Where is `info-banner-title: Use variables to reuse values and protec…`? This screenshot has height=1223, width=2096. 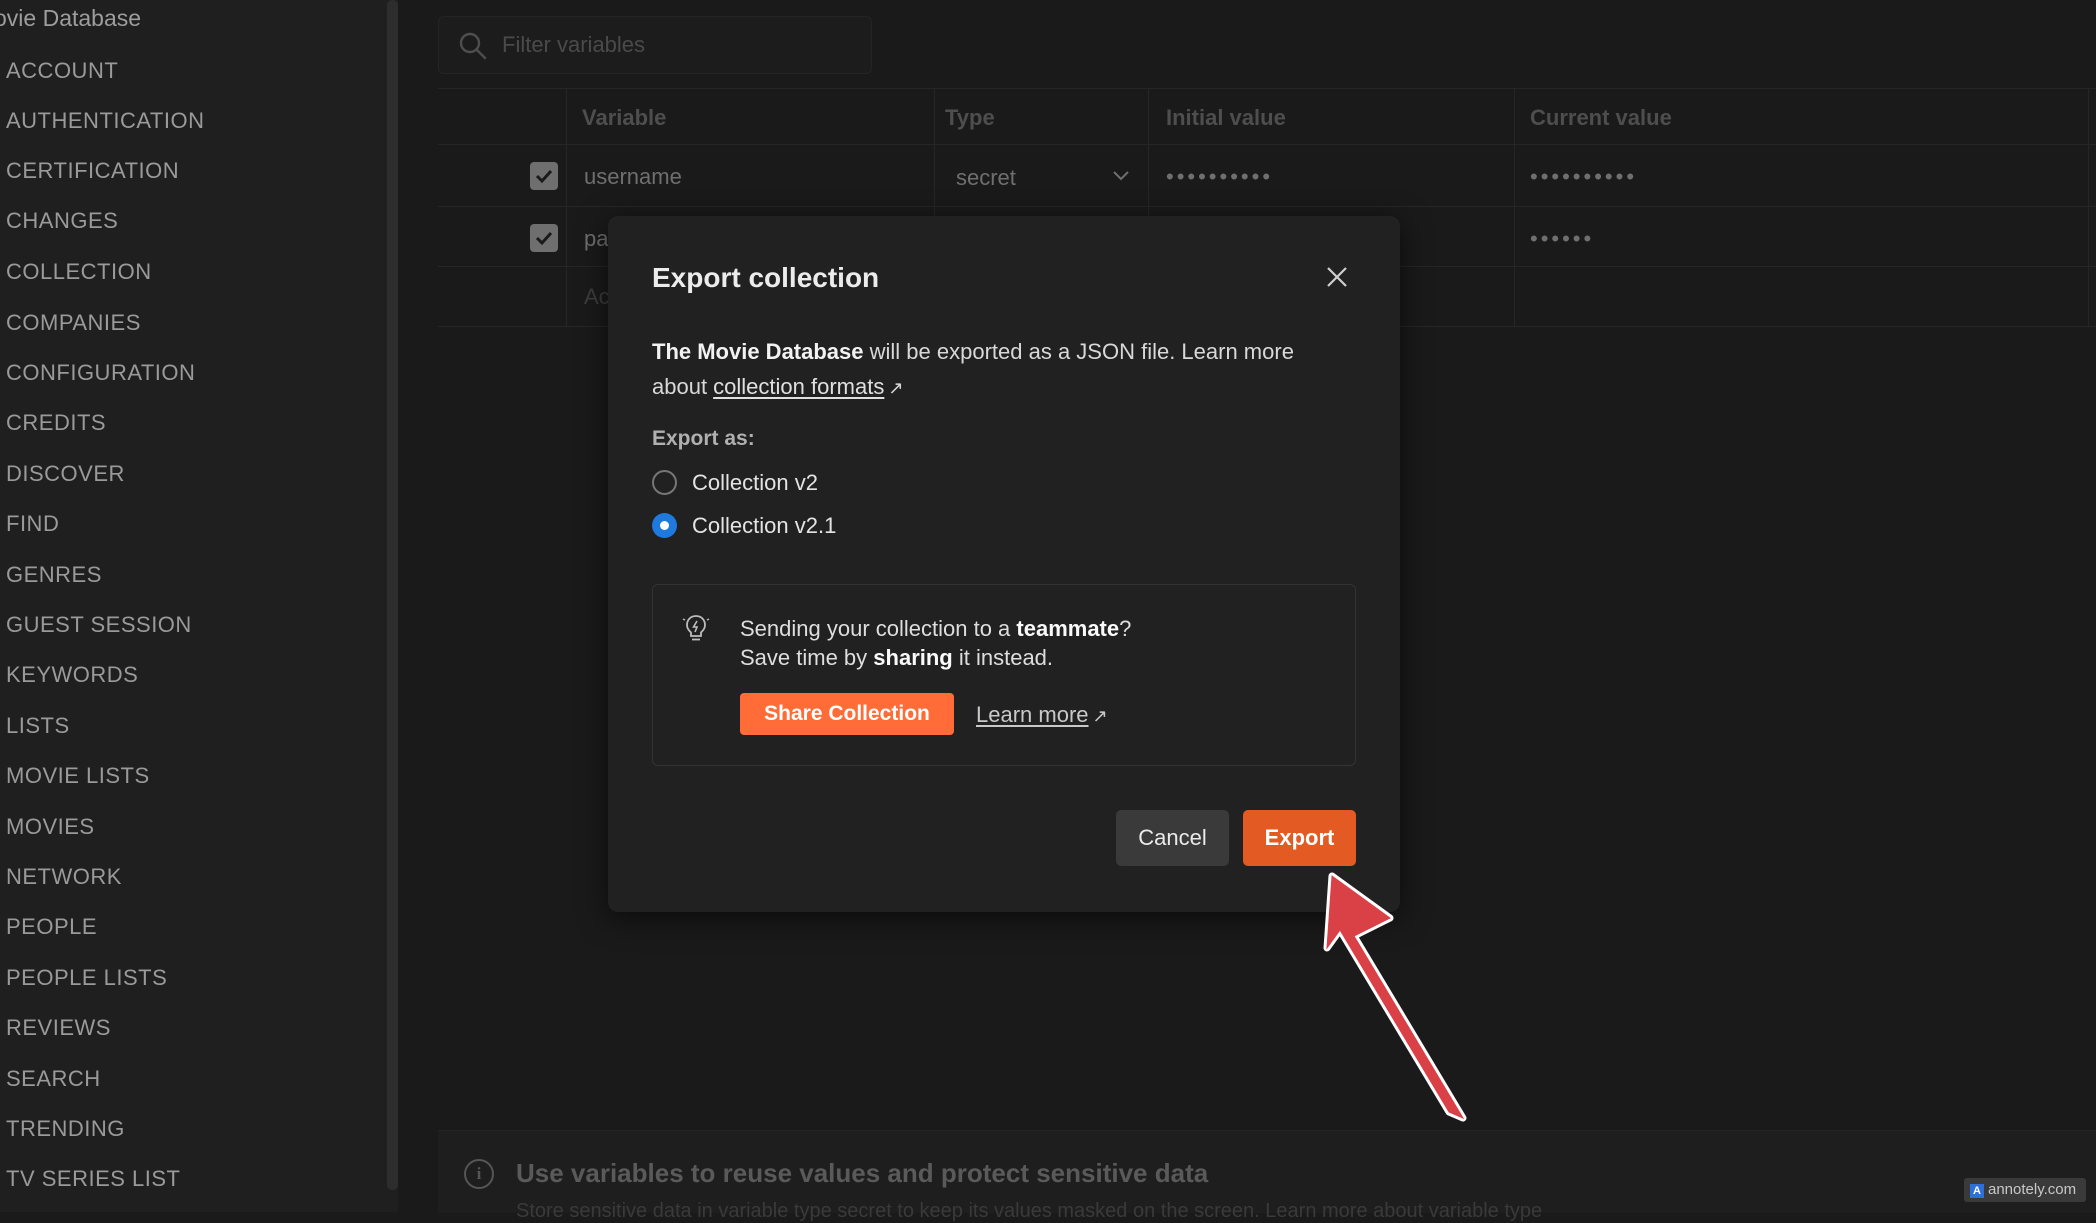 info-banner-title: Use variables to reuse values and protec… is located at coordinates (862, 1173).